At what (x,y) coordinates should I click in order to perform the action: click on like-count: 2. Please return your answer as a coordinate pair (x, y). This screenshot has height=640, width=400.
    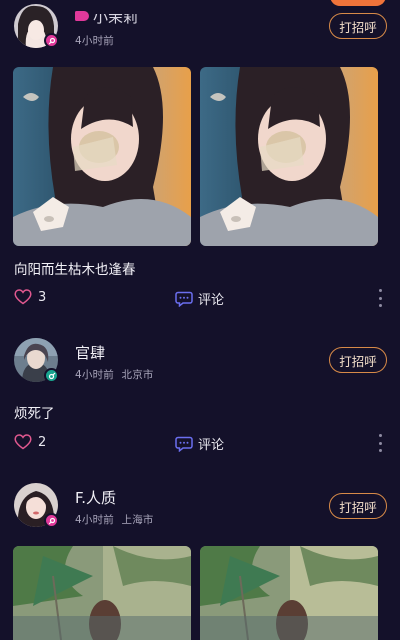
    Looking at the image, I should click on (42, 442).